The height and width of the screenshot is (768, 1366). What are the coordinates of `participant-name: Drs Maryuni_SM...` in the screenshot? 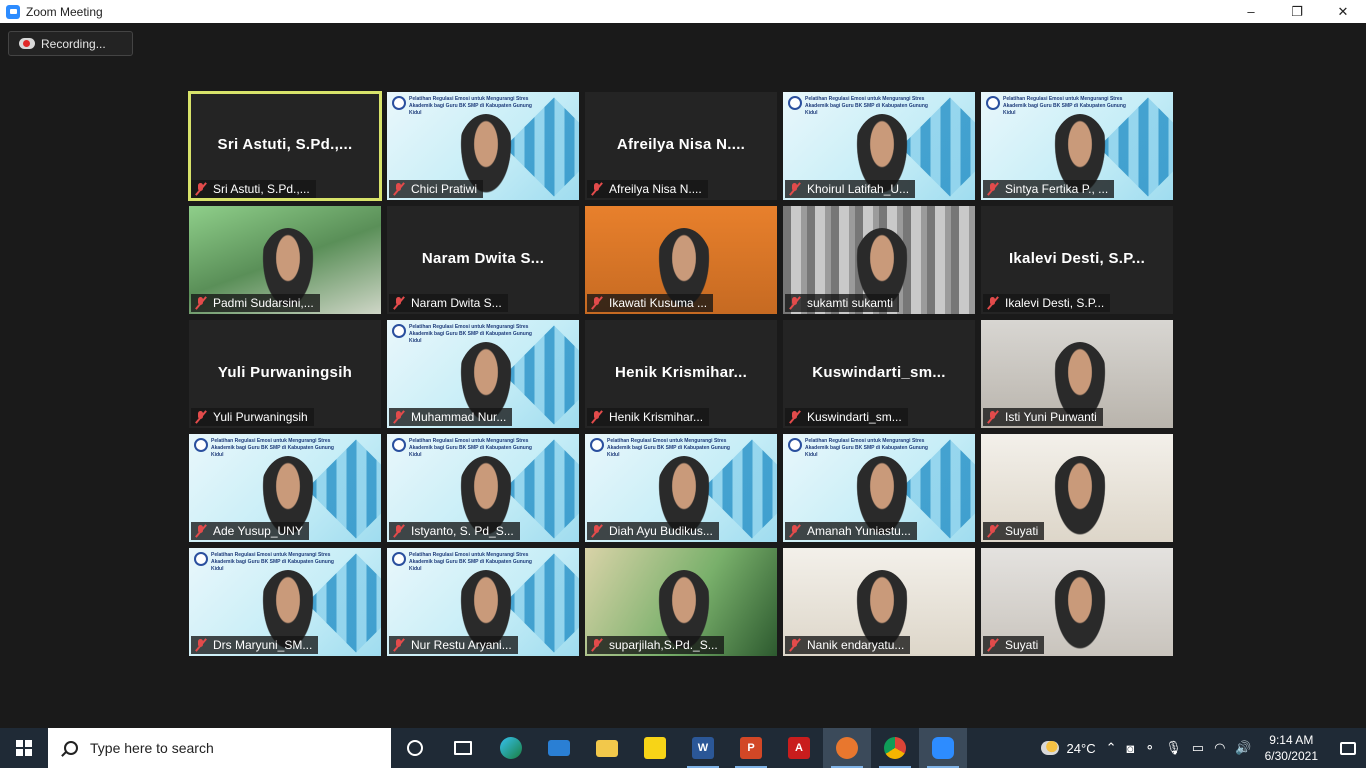 It's located at (263, 645).